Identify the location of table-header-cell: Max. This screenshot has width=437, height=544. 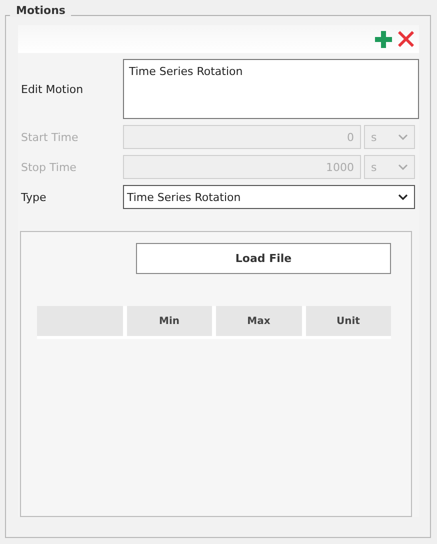
(259, 321).